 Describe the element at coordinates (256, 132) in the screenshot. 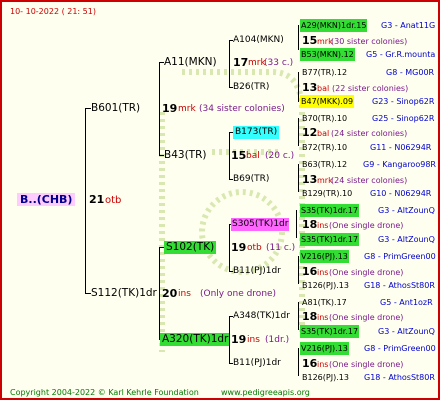

I see `gen3-label: B173(TR)` at that location.